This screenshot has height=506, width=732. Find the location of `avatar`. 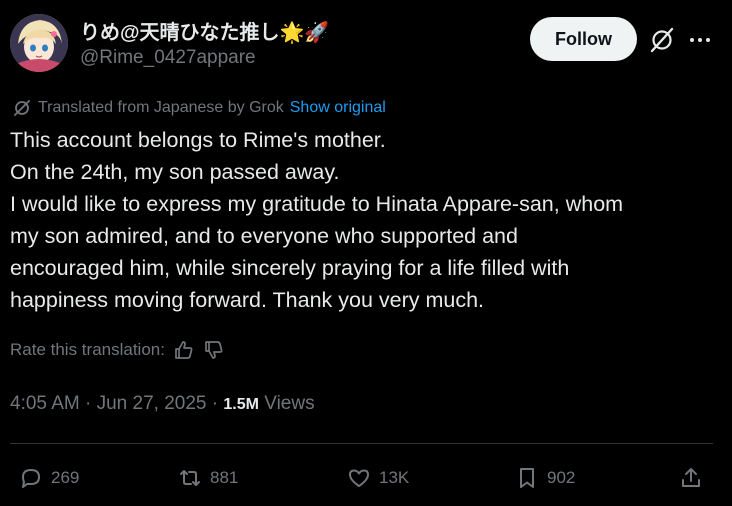

avatar is located at coordinates (39, 43).